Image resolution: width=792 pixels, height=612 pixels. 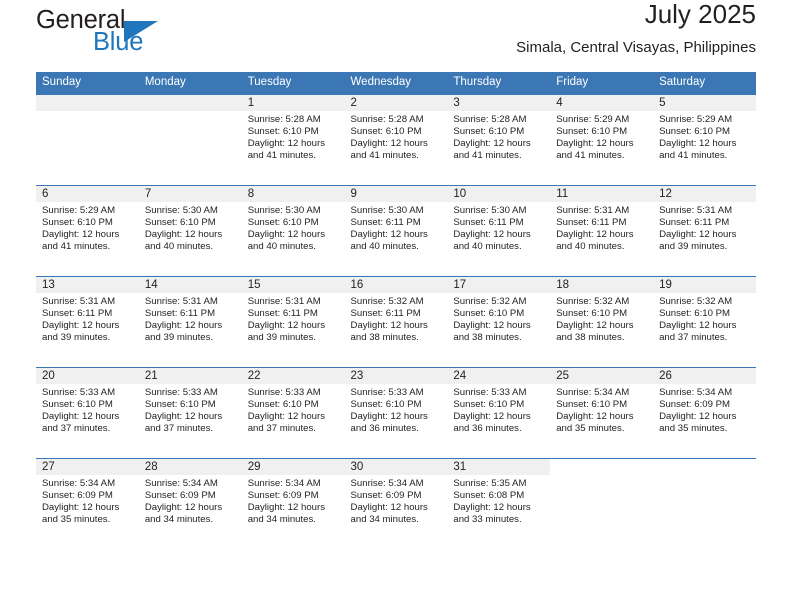 I want to click on weekday-header-monday: Monday, so click(x=190, y=83).